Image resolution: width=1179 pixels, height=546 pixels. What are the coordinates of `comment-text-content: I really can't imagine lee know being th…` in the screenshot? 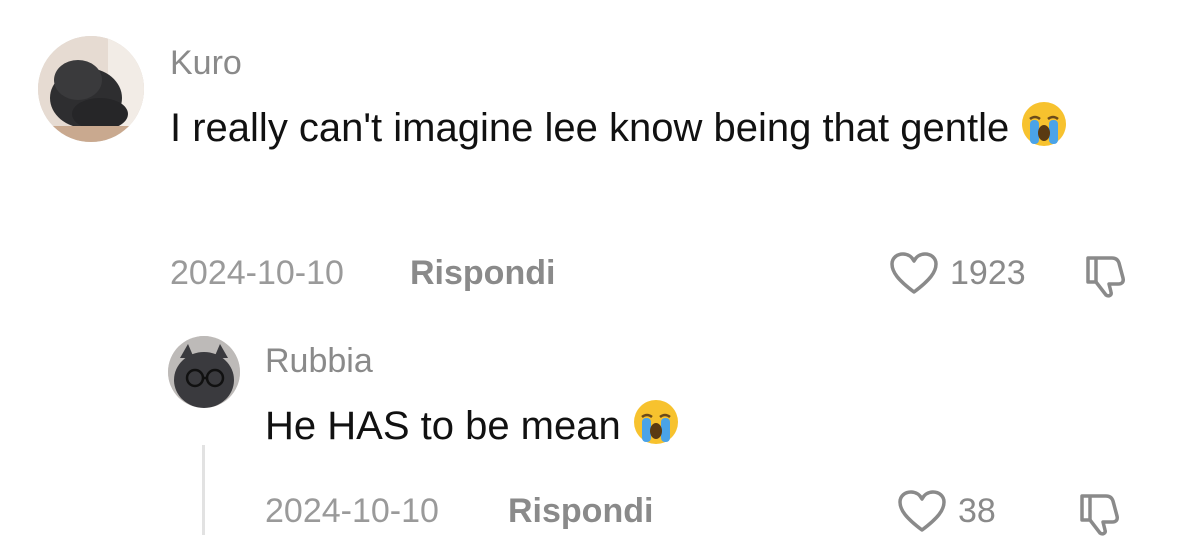 It's located at (590, 128).